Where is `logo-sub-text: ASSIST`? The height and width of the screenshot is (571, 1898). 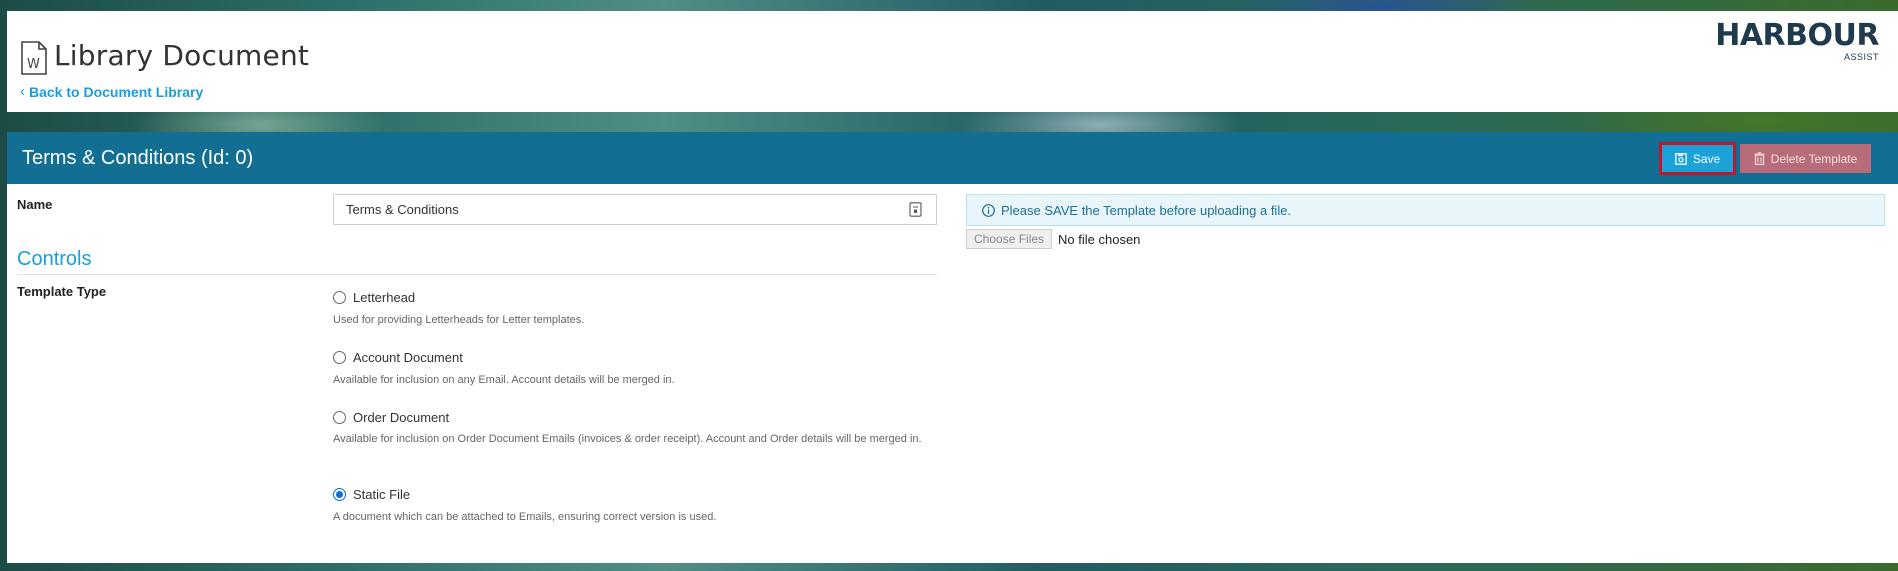 logo-sub-text: ASSIST is located at coordinates (1861, 57).